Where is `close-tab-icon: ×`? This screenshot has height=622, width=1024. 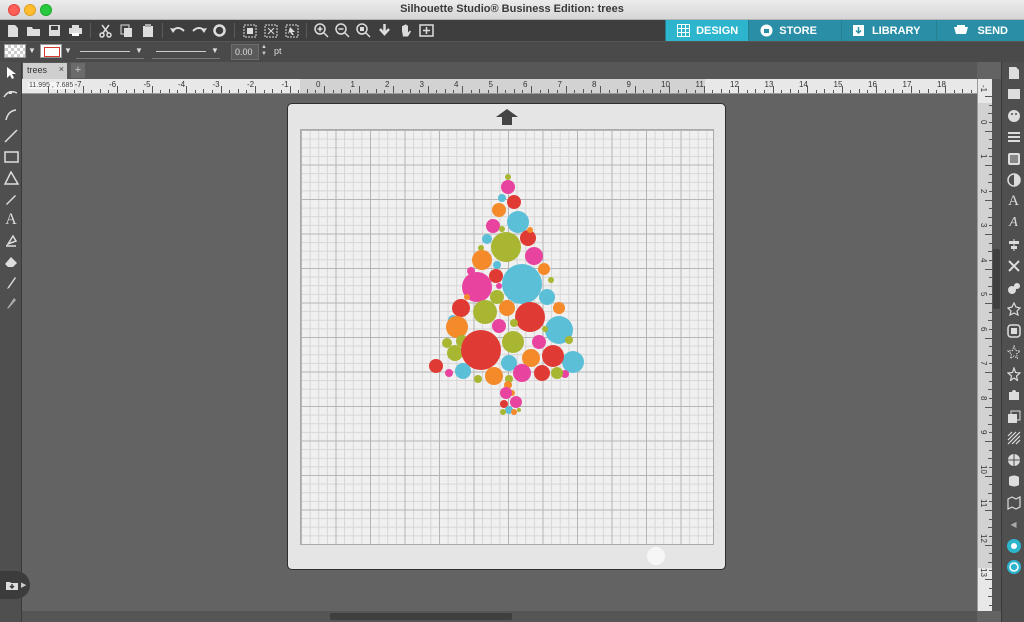
close-tab-icon: × is located at coordinates (61, 69).